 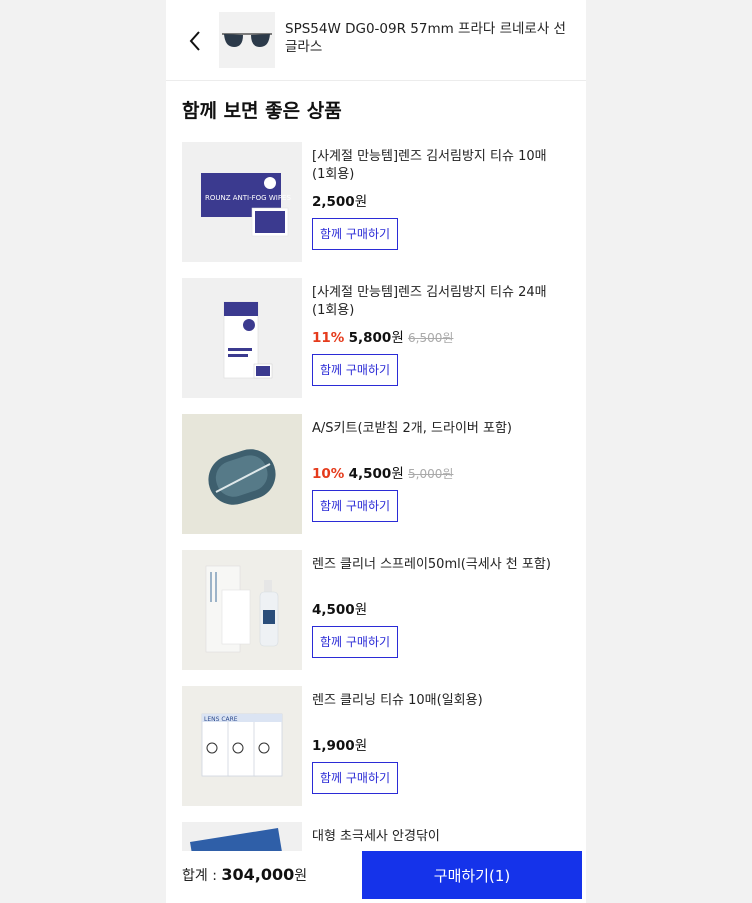 I want to click on footer-bar: 합계 : 304,000원 구매하기(1), so click(x=376, y=877).